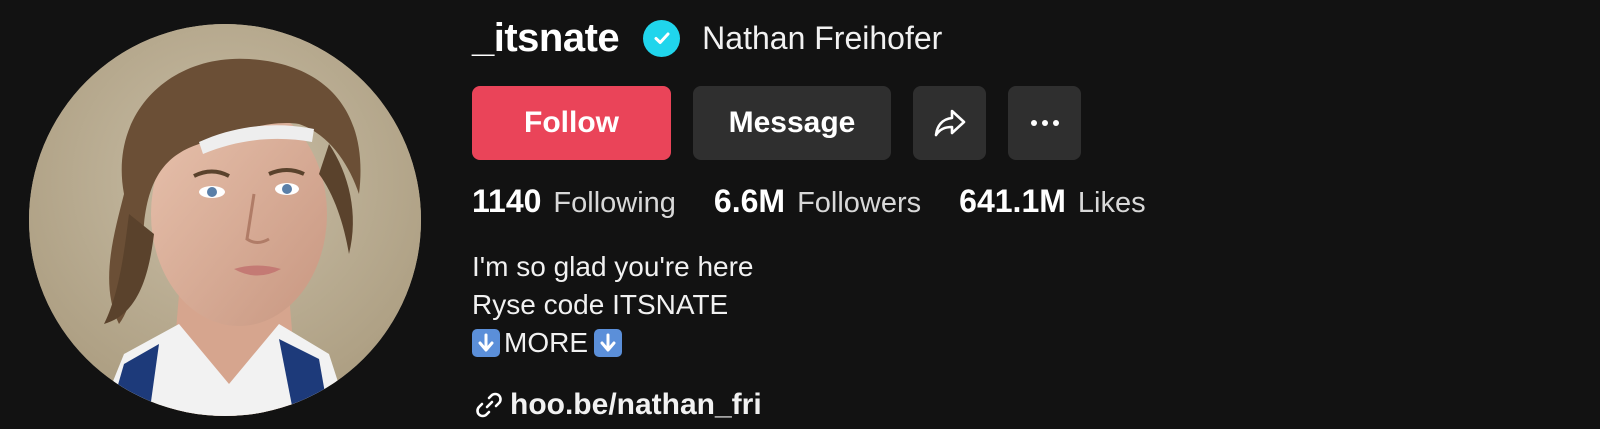 Image resolution: width=1600 pixels, height=429 pixels. Describe the element at coordinates (662, 38) in the screenshot. I see `verified-badge-icon` at that location.